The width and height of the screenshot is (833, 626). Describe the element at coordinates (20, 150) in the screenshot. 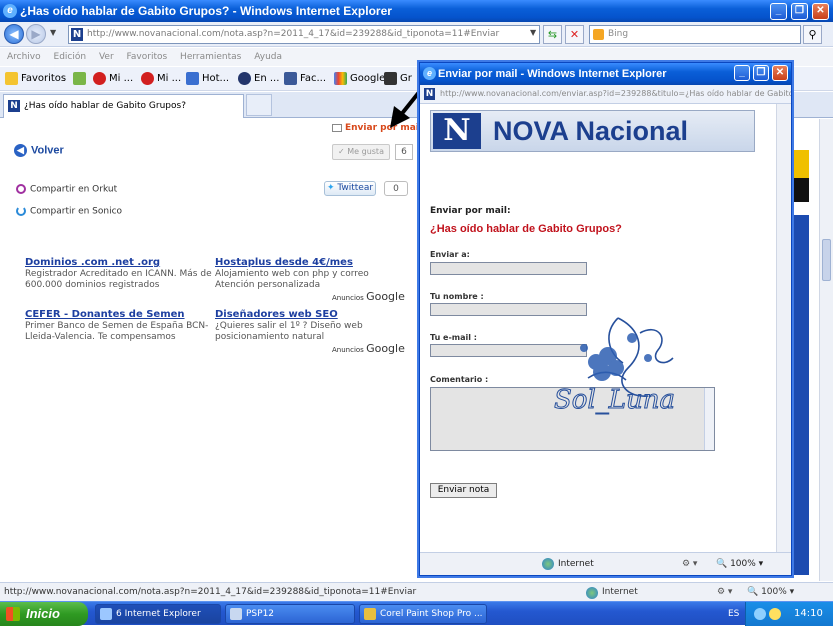

I see `back-arrow-icon: ◀` at that location.